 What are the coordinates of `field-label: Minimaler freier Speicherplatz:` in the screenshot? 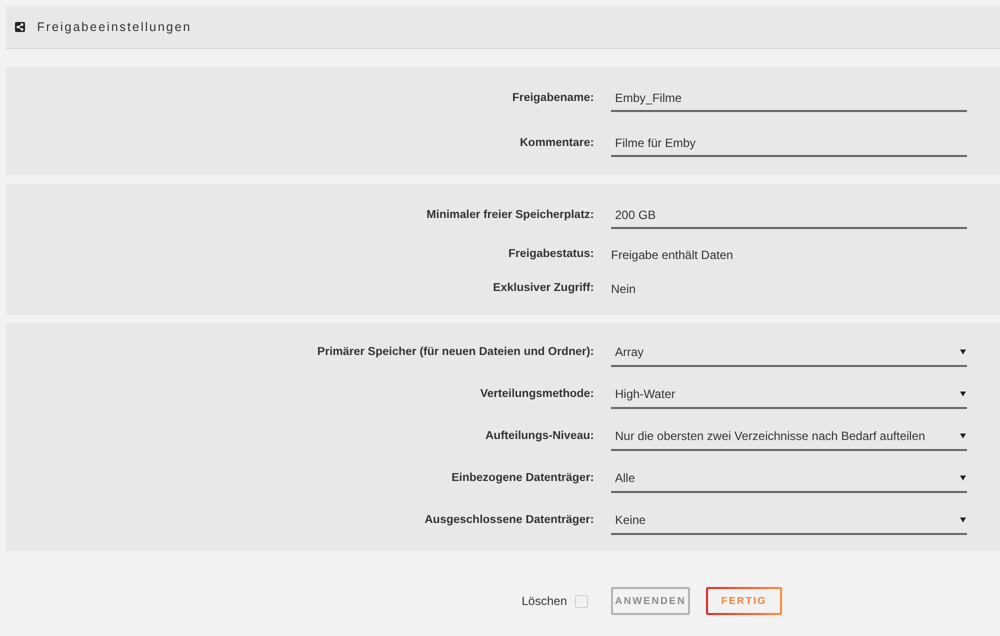 It's located at (510, 215).